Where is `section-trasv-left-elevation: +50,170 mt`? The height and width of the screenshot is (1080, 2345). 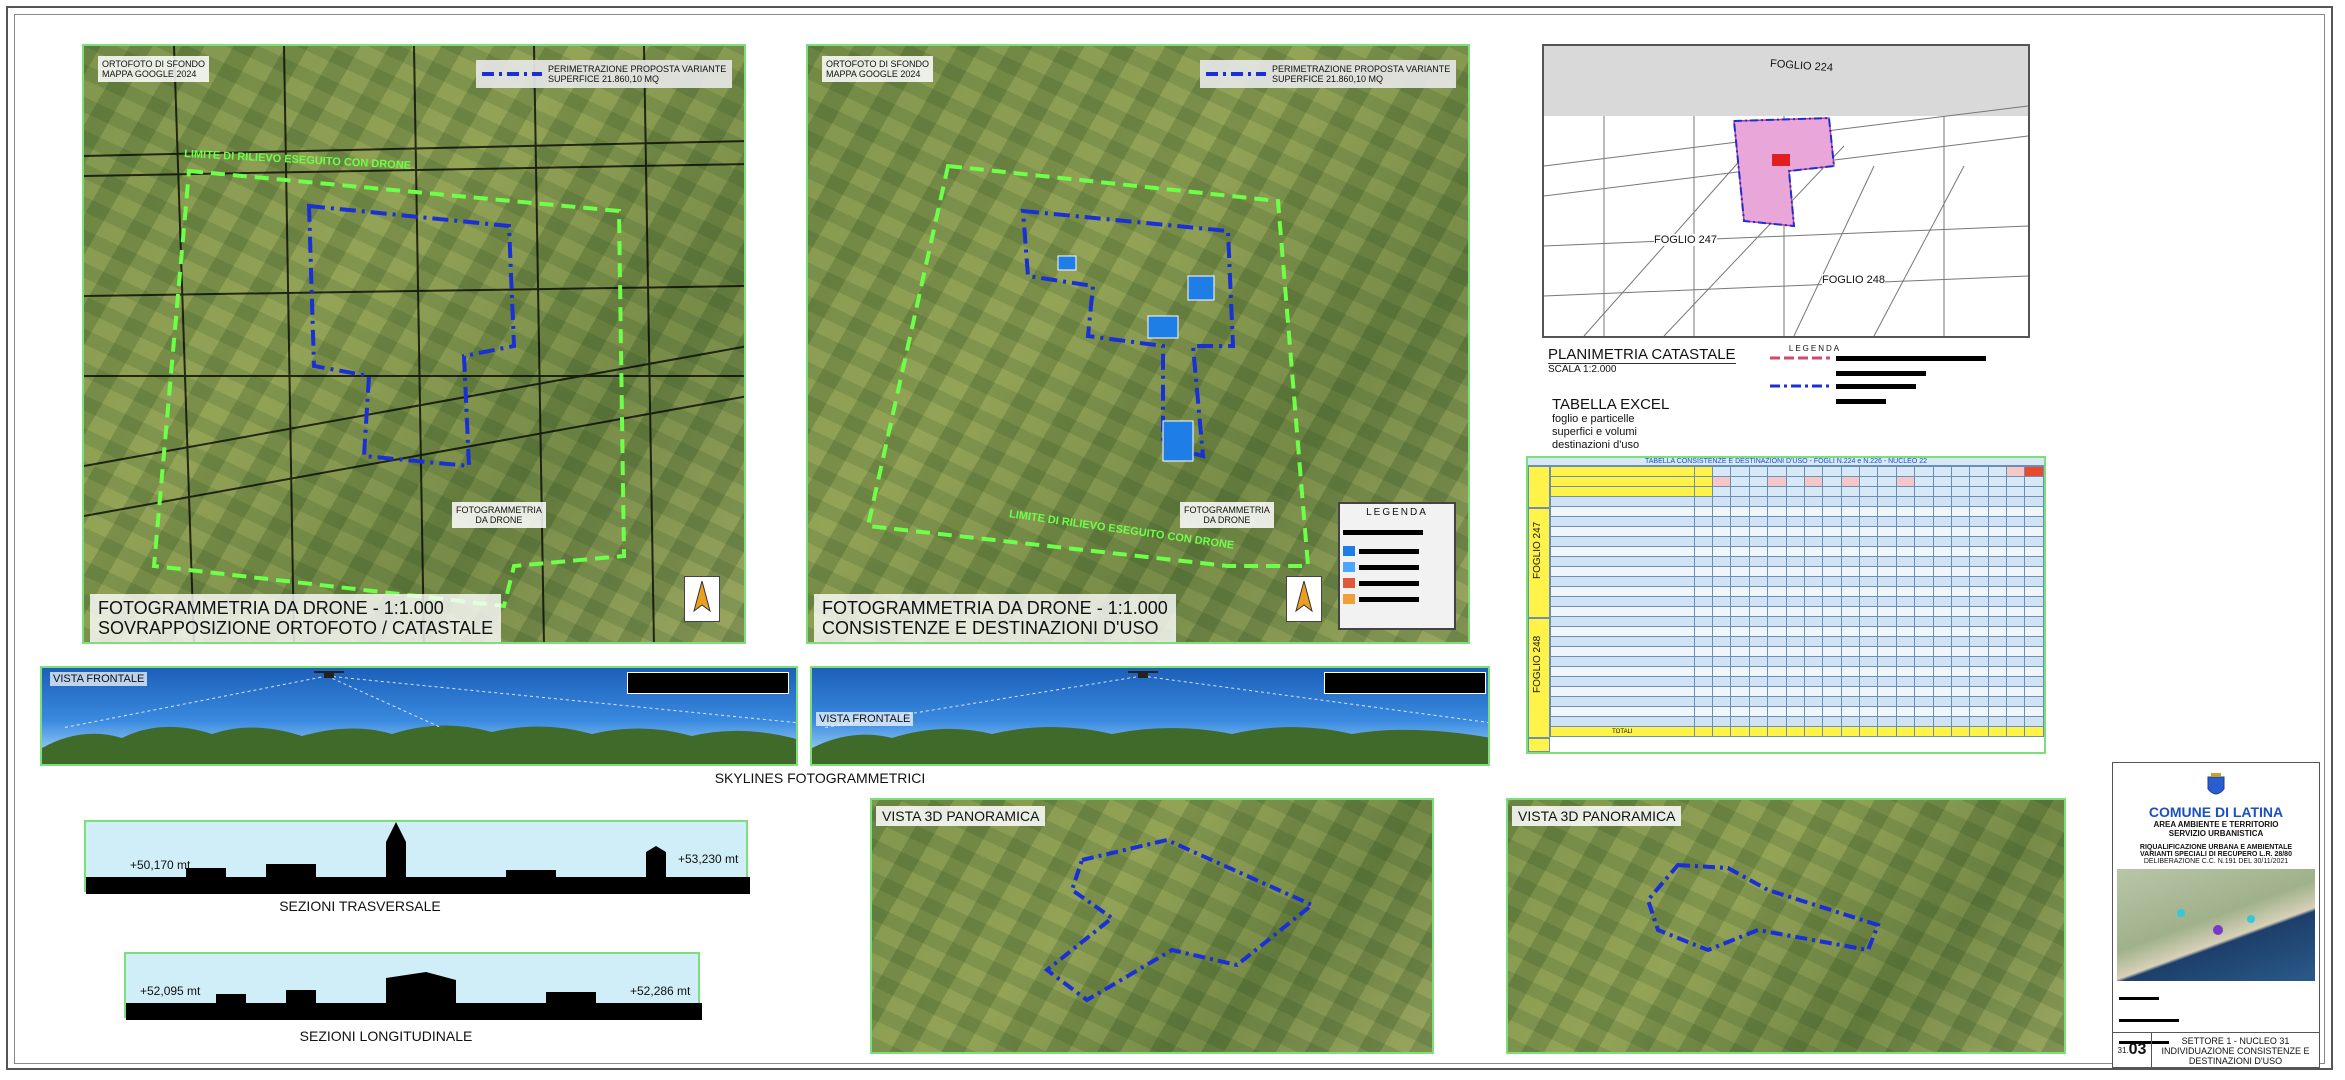
section-trasv-left-elevation: +50,170 mt is located at coordinates (160, 865).